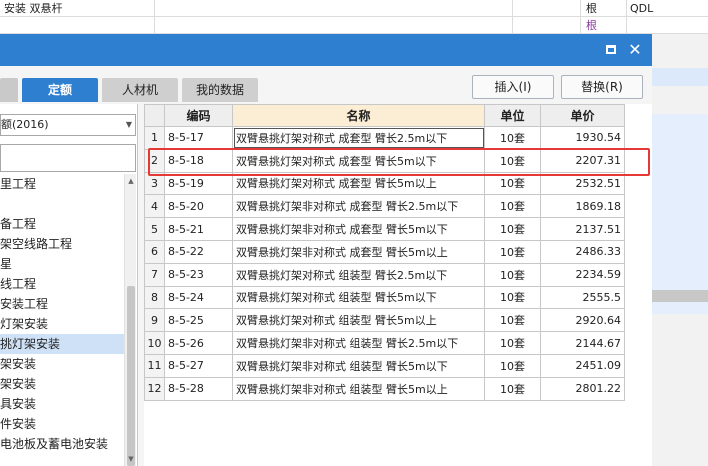 This screenshot has width=708, height=466. What do you see at coordinates (62, 204) in the screenshot?
I see `tree-item` at bounding box center [62, 204].